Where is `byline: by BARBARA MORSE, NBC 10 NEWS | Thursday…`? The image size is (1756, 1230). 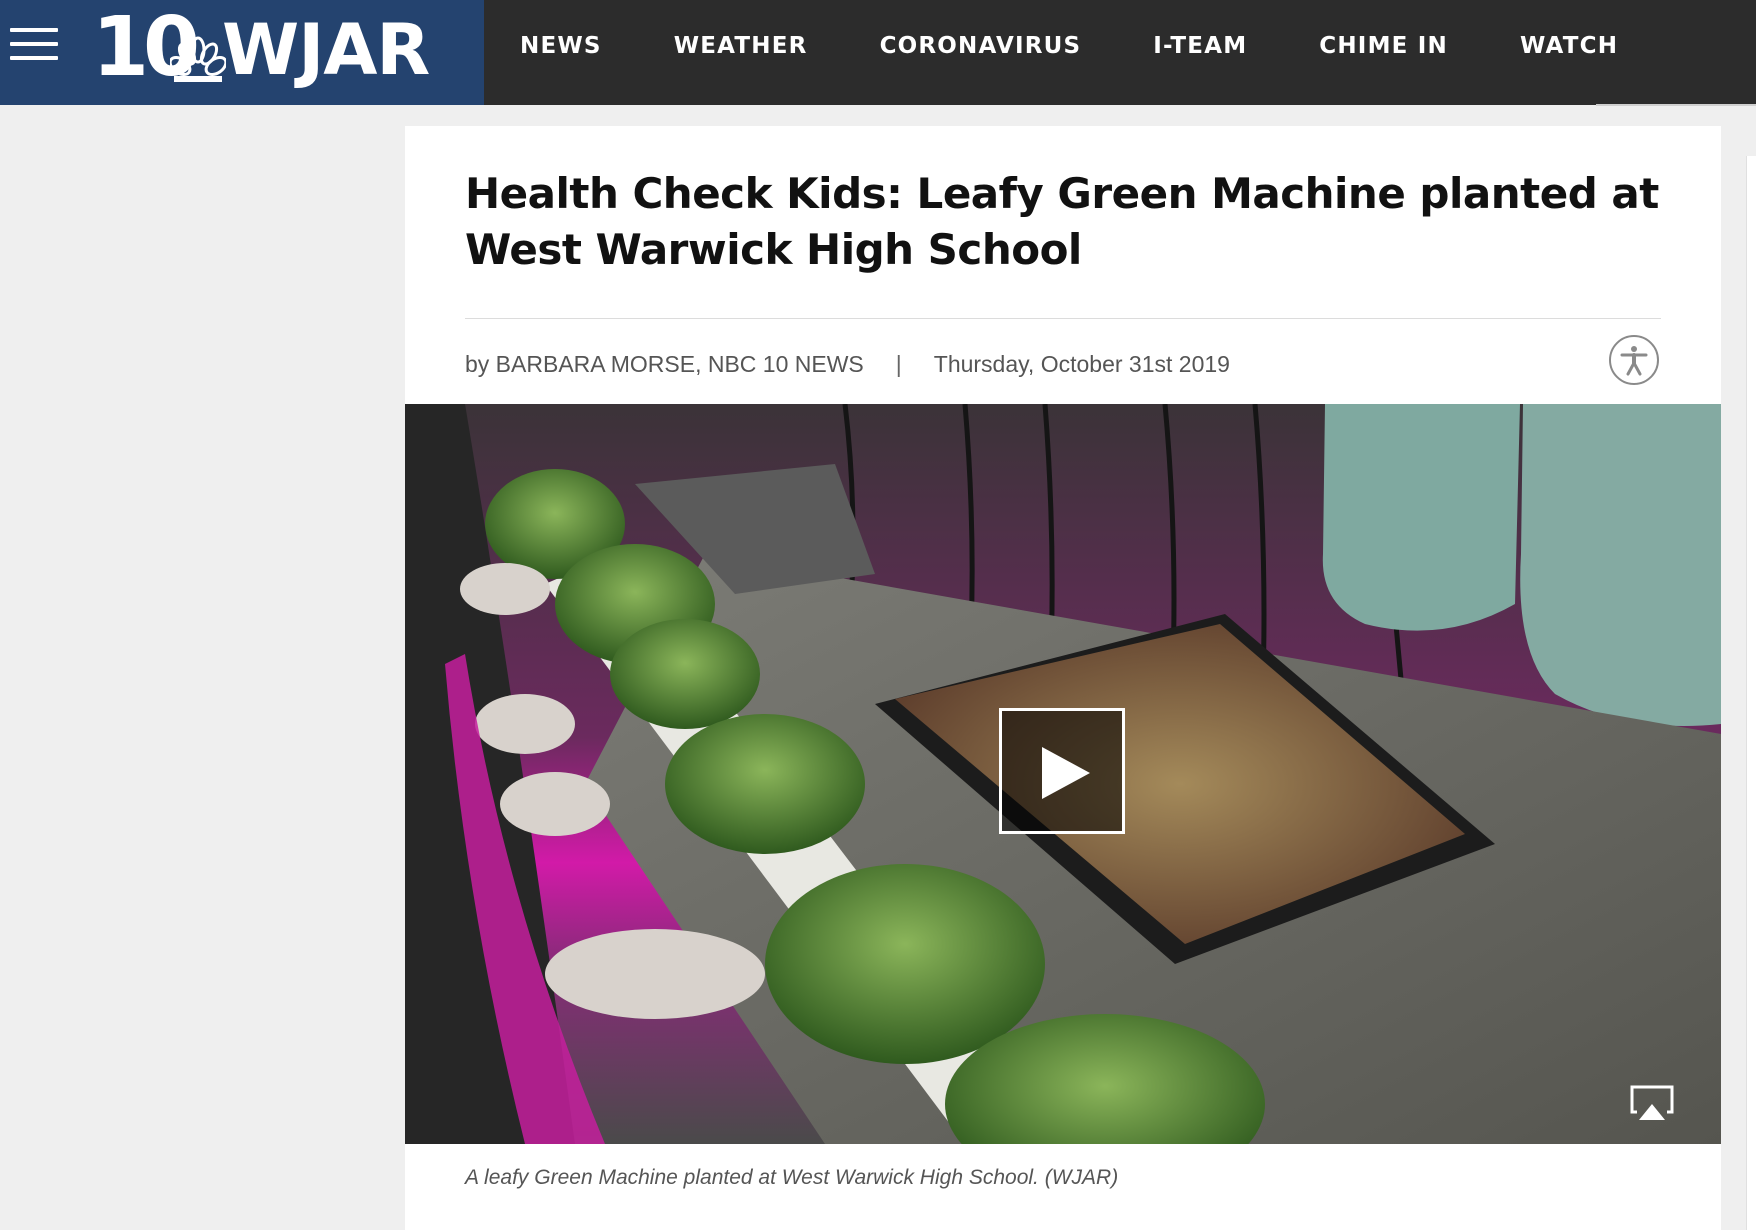 byline: by BARBARA MORSE, NBC 10 NEWS | Thursday… is located at coordinates (847, 364).